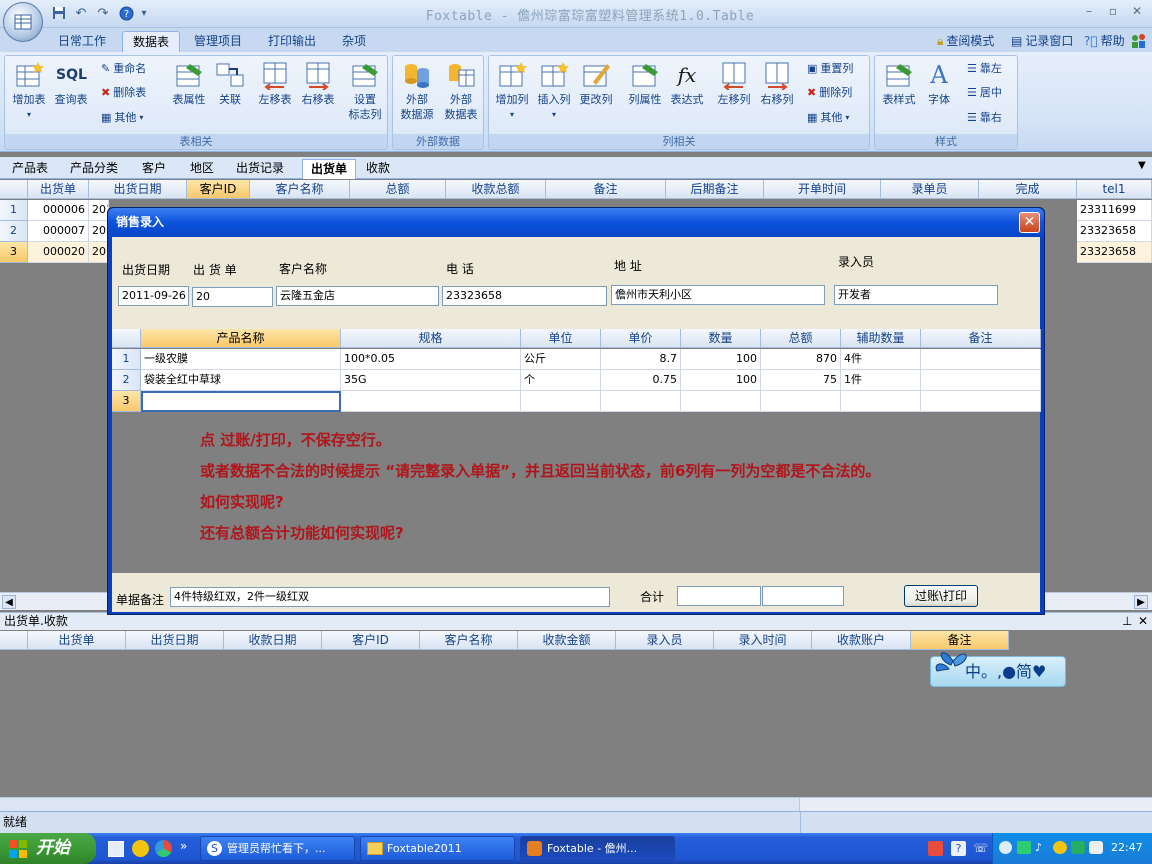  Describe the element at coordinates (59, 13) in the screenshot. I see `save-icon` at that location.